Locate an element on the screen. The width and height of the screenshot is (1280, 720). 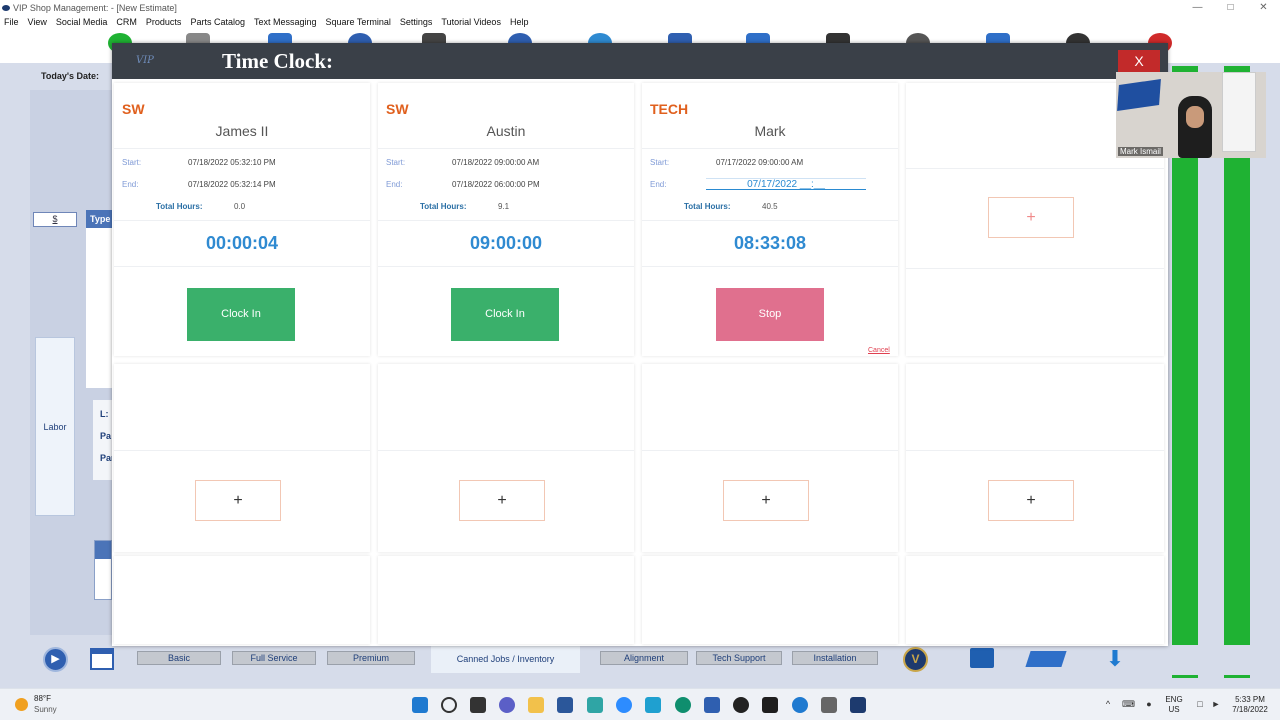
print-icon is located at coordinates (982, 658).